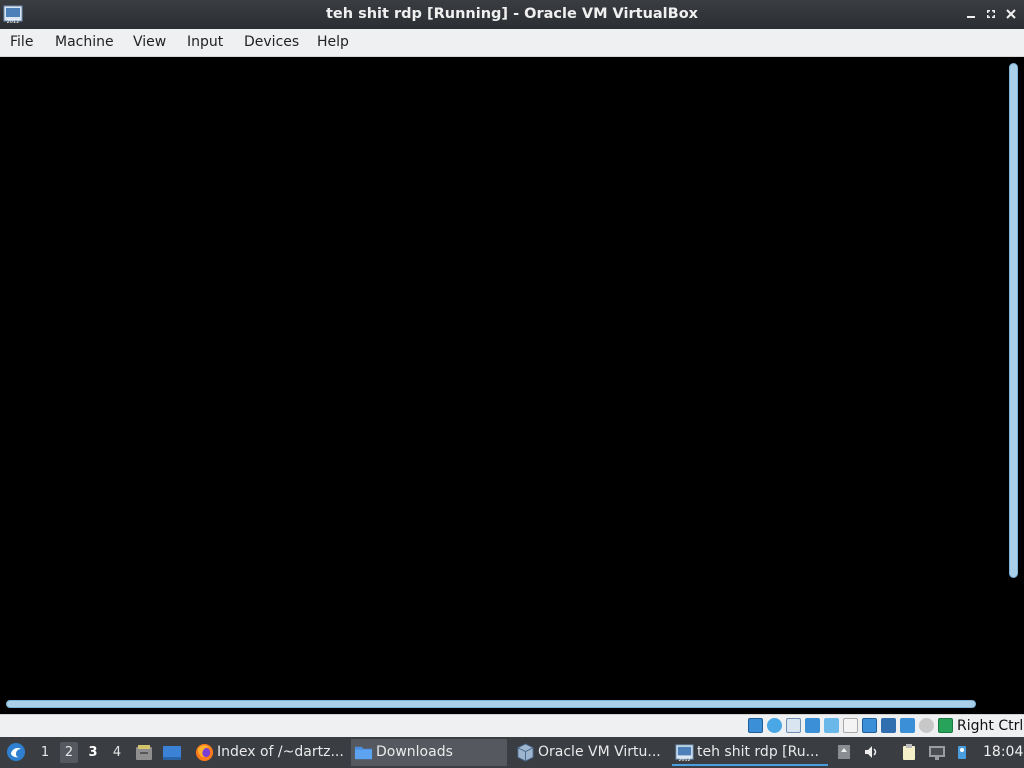 This screenshot has width=1024, height=768. Describe the element at coordinates (831, 725) in the screenshot. I see `usb-icon` at that location.